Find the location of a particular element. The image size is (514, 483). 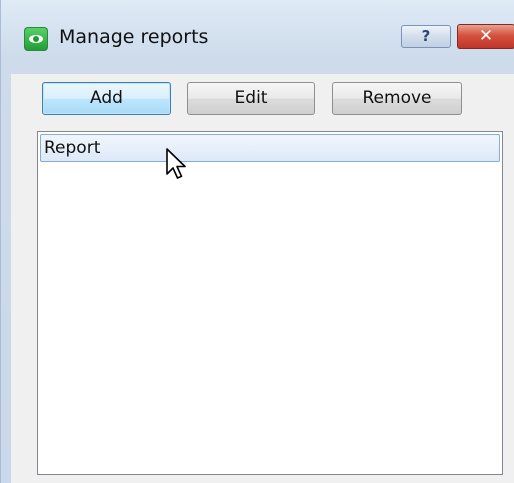

close-button: ✕ is located at coordinates (485, 36).